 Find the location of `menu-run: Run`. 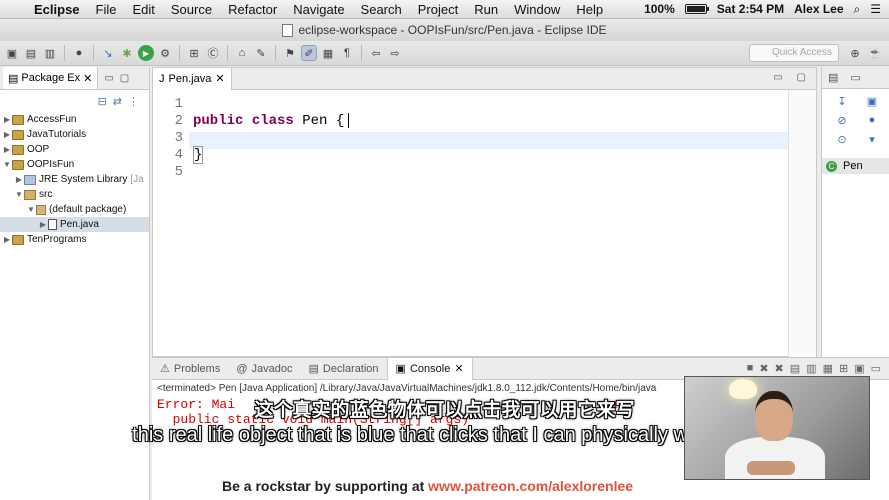

menu-run: Run is located at coordinates (486, 9).